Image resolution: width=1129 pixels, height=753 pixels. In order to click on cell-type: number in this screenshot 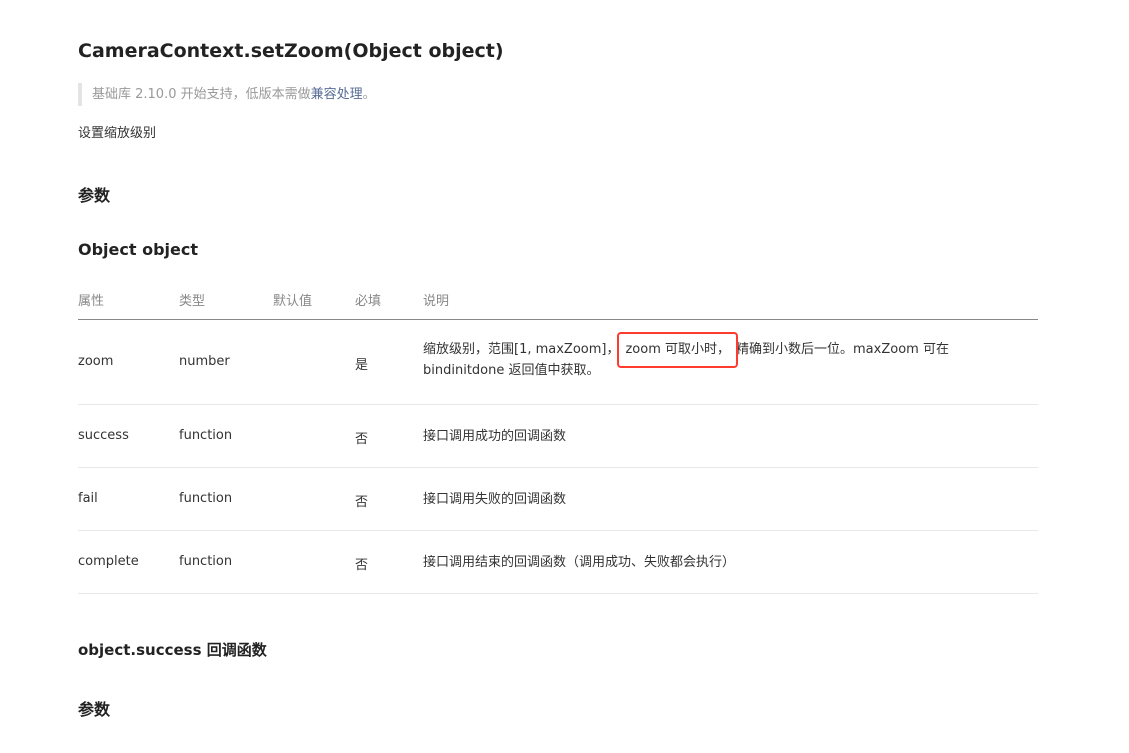, I will do `click(204, 361)`.